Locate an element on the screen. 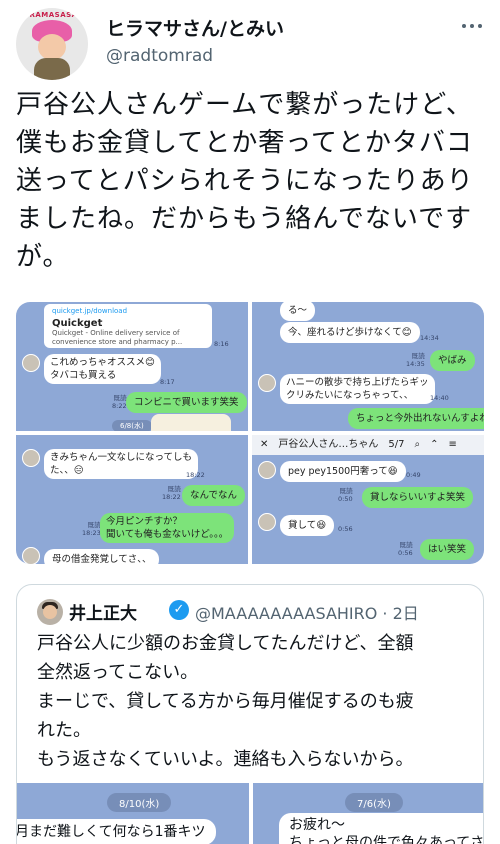 The image size is (500, 844). timestamp: 14:34 is located at coordinates (429, 338).